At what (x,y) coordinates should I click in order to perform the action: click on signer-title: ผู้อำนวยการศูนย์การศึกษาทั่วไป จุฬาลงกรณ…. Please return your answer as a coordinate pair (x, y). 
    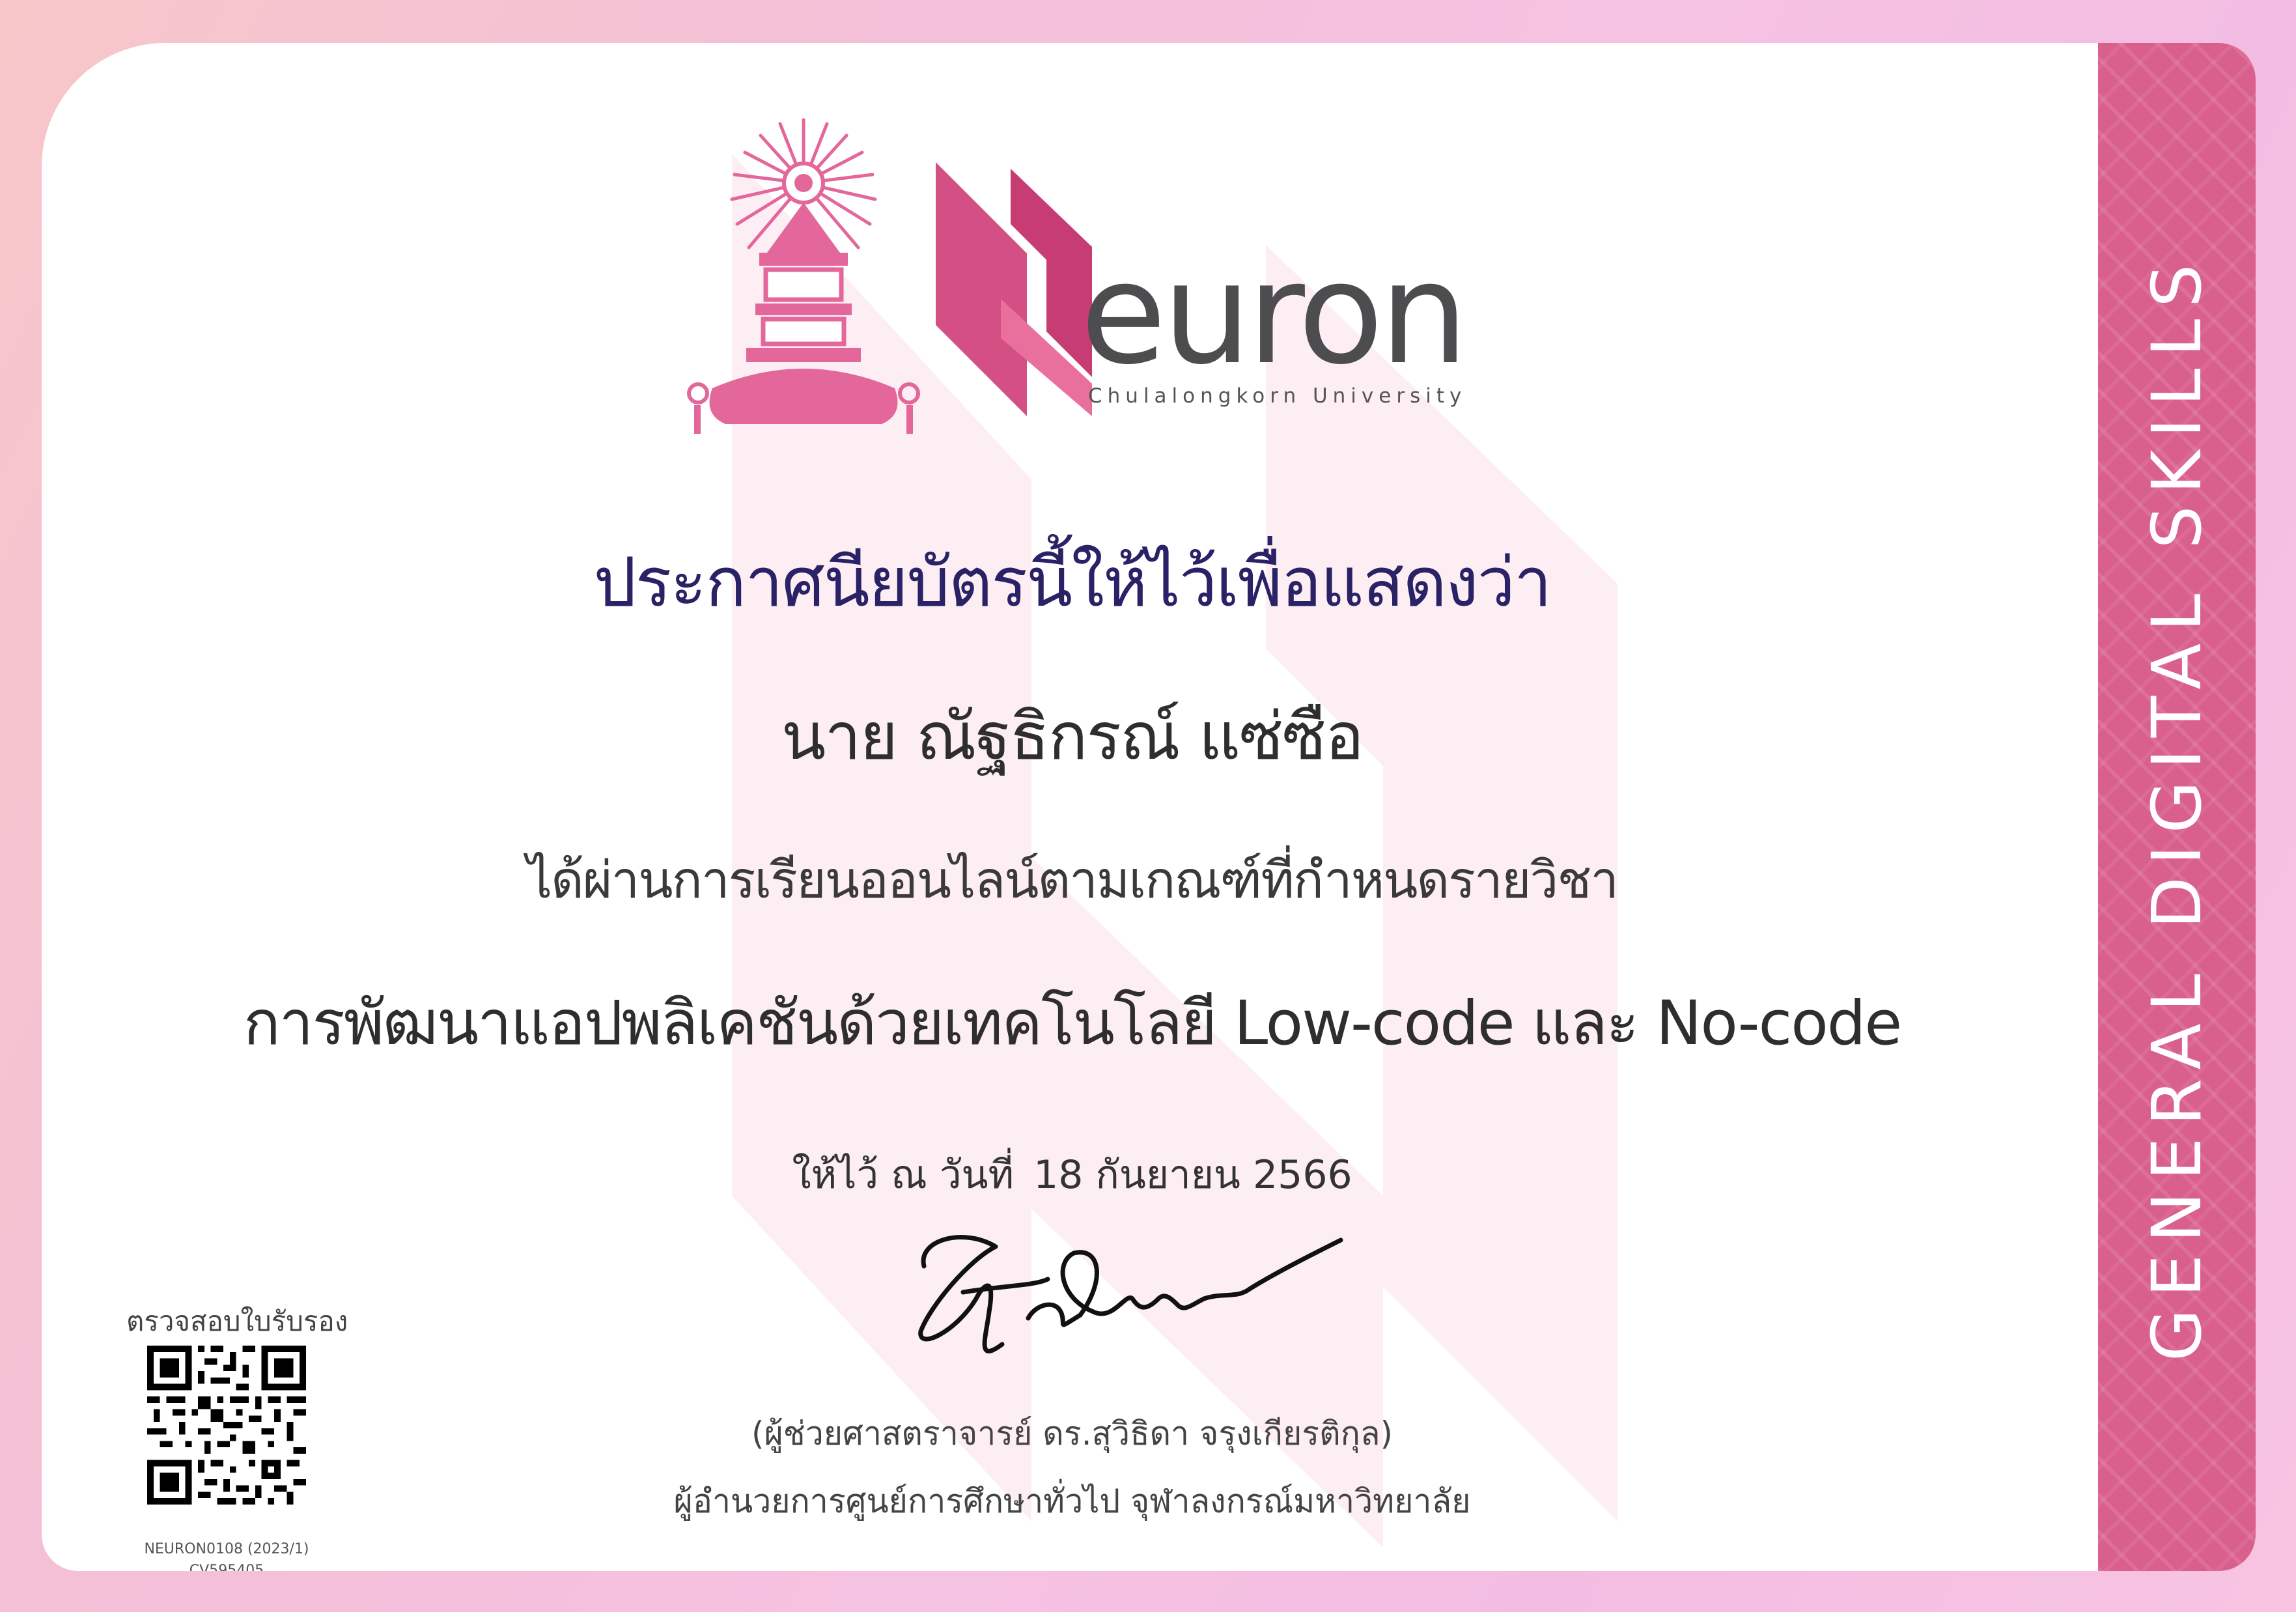
    Looking at the image, I should click on (1072, 1501).